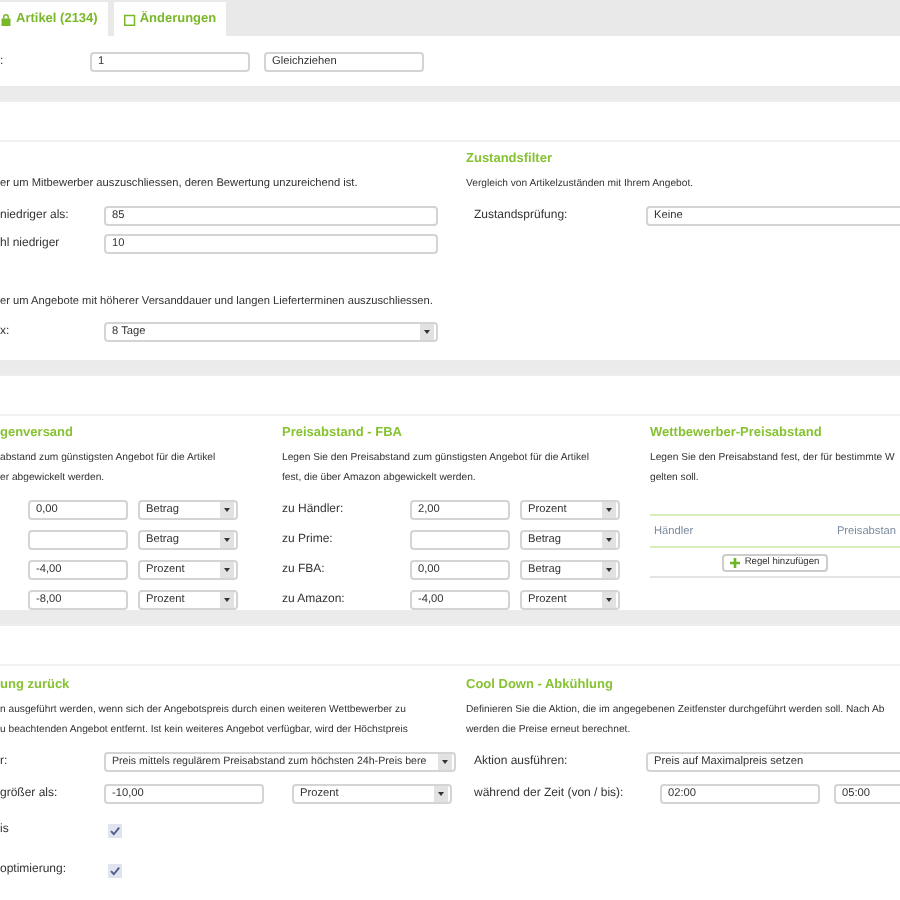  Describe the element at coordinates (735, 562) in the screenshot. I see `plus-icon` at that location.